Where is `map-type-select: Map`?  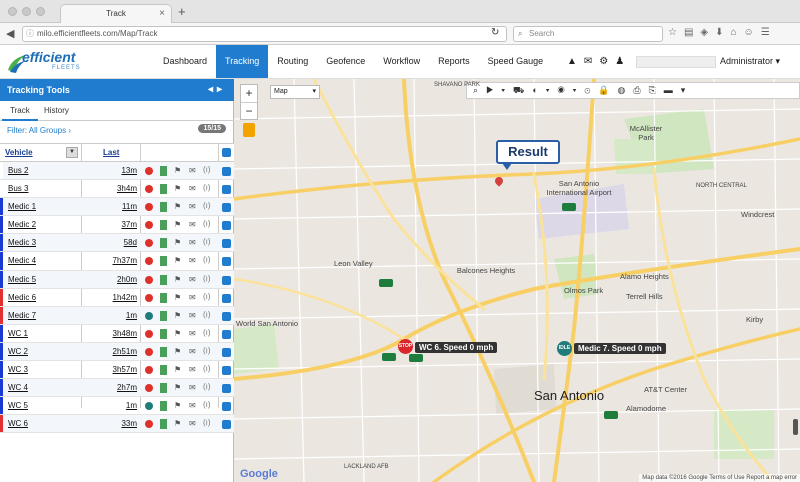 map-type-select: Map is located at coordinates (295, 92).